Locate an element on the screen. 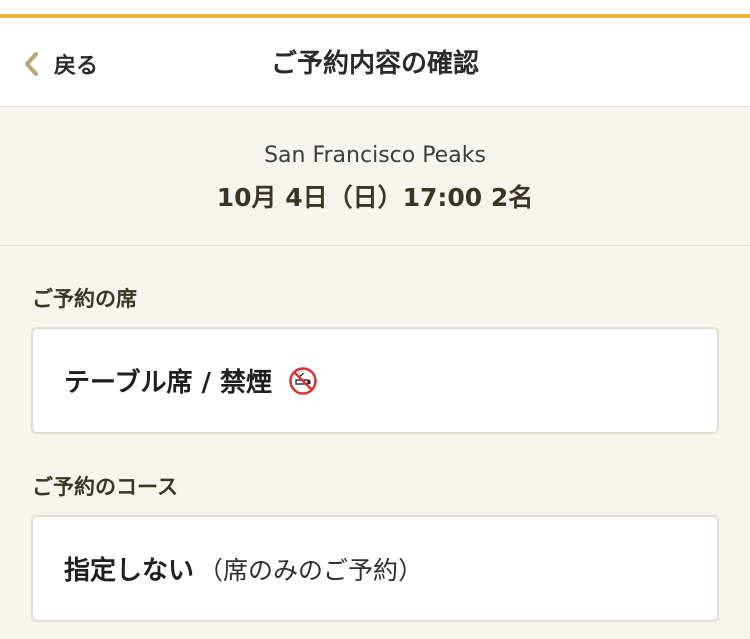 This screenshot has width=750, height=639. page-title: ご予約内容の確認 is located at coordinates (374, 64).